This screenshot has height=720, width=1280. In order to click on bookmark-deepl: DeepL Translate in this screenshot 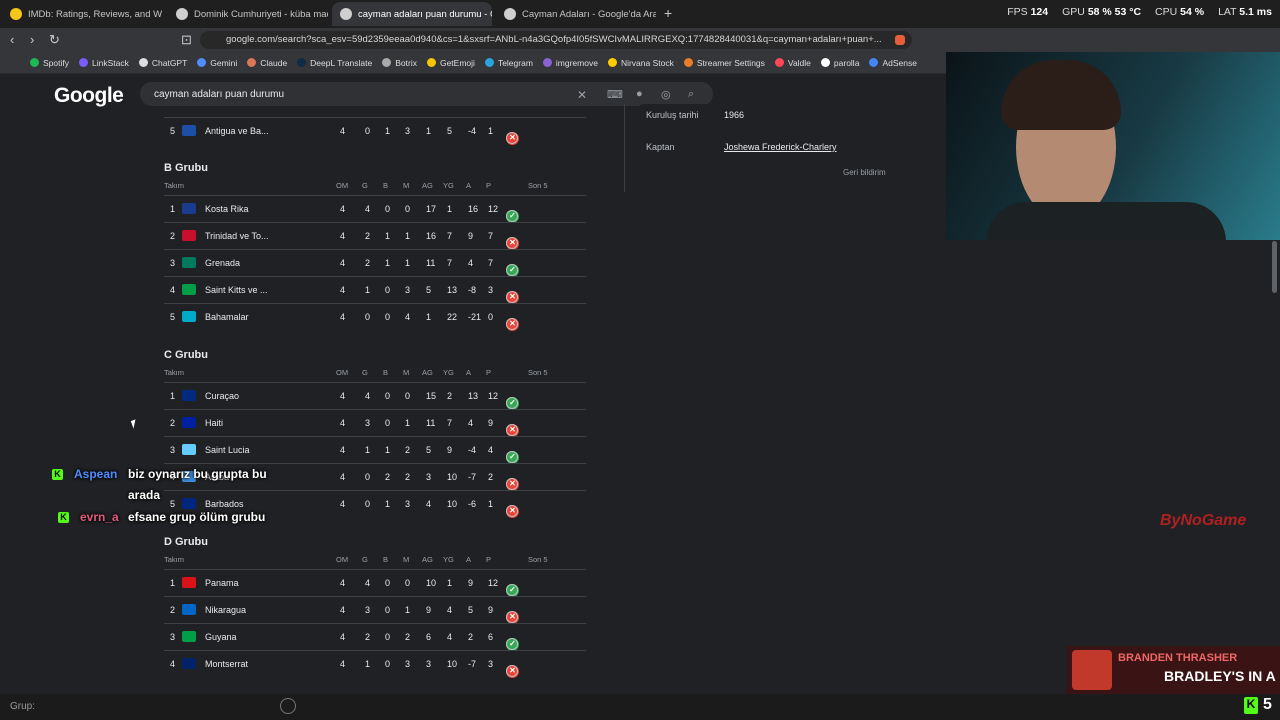, I will do `click(334, 63)`.